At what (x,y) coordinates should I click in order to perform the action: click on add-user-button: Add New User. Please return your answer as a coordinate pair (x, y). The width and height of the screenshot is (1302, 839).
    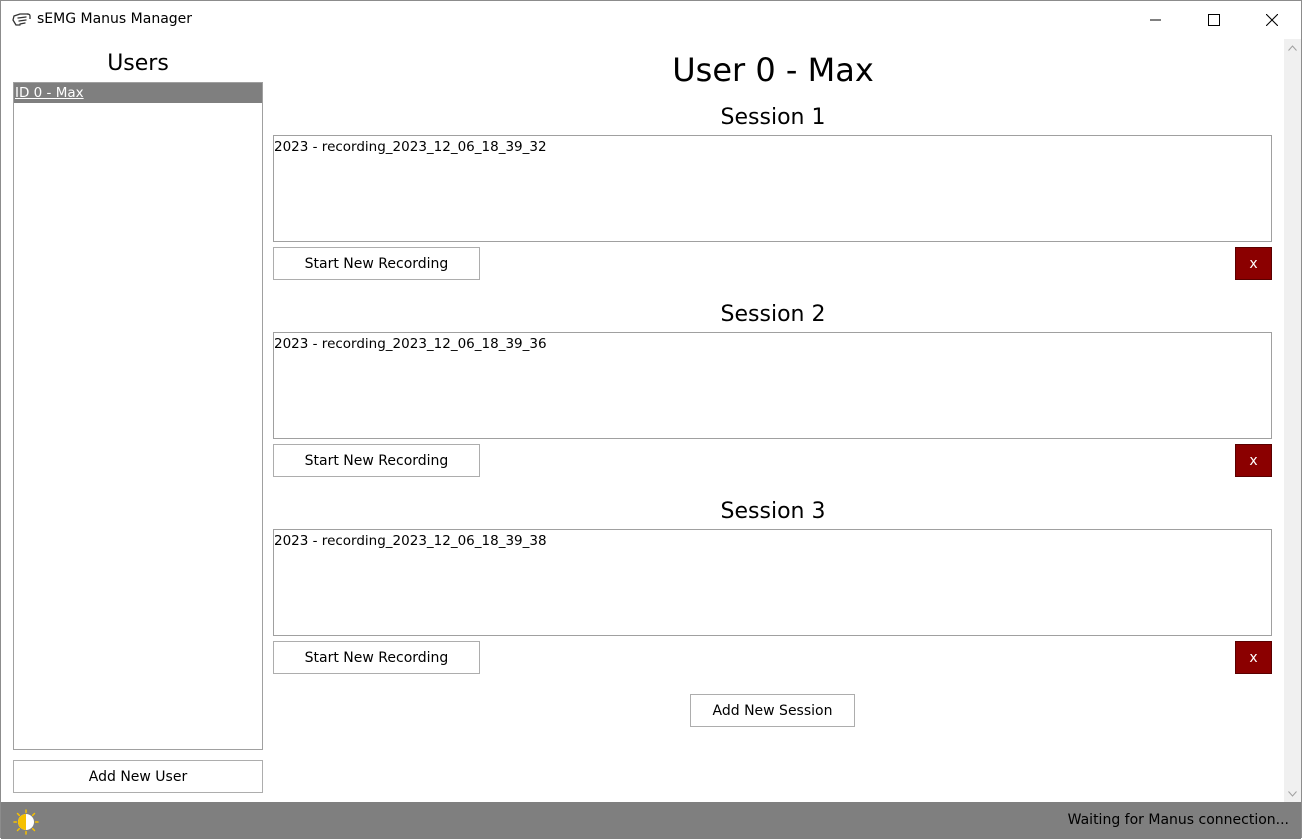
    Looking at the image, I should click on (138, 776).